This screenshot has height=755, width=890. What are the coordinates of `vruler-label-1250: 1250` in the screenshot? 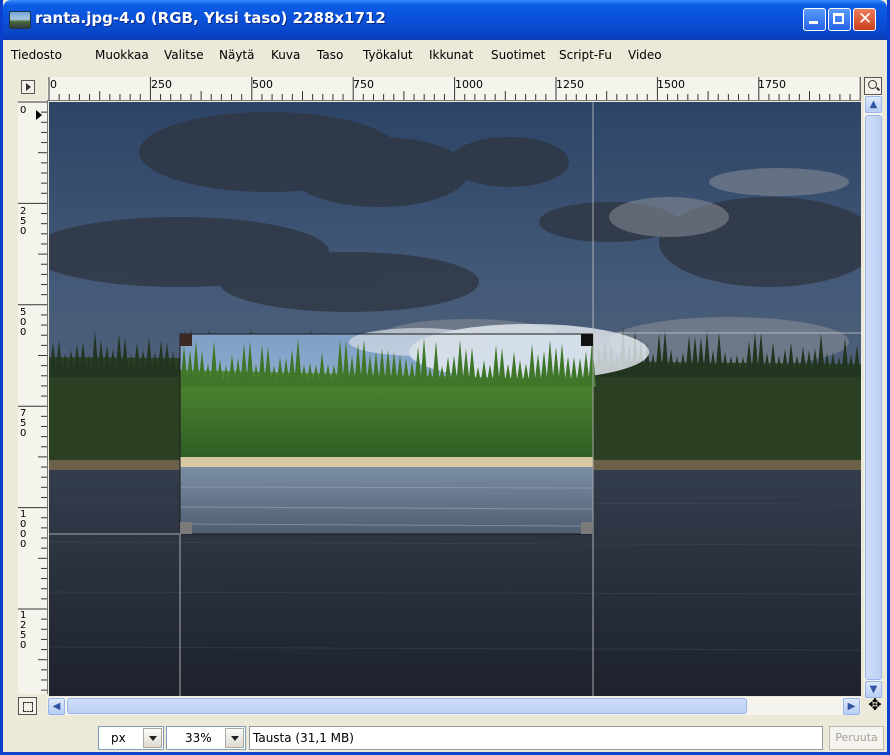 It's located at (23, 630).